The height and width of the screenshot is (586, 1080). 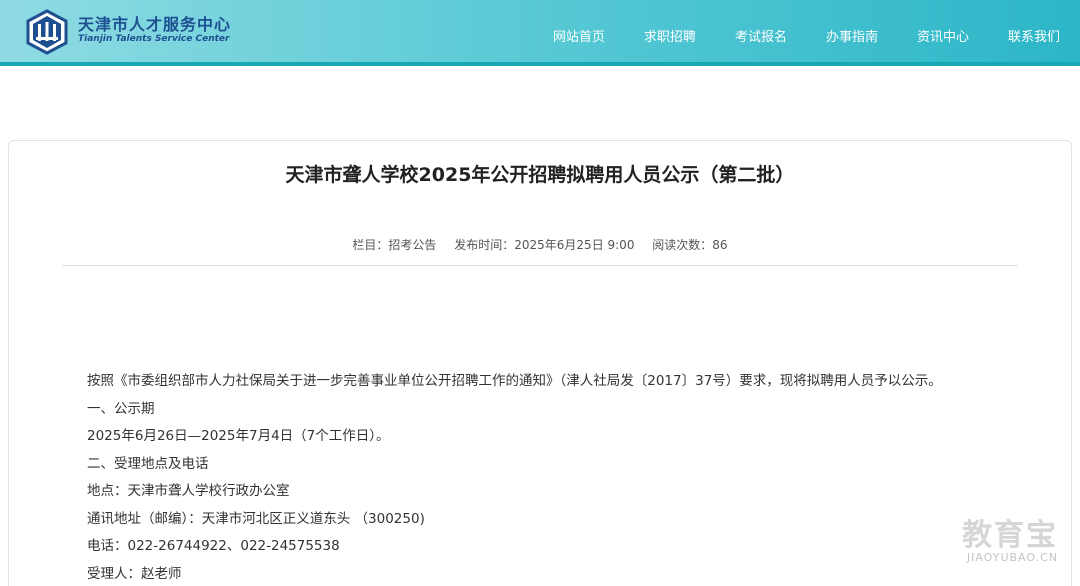 I want to click on nav-jobs: 求职招聘, so click(x=670, y=35).